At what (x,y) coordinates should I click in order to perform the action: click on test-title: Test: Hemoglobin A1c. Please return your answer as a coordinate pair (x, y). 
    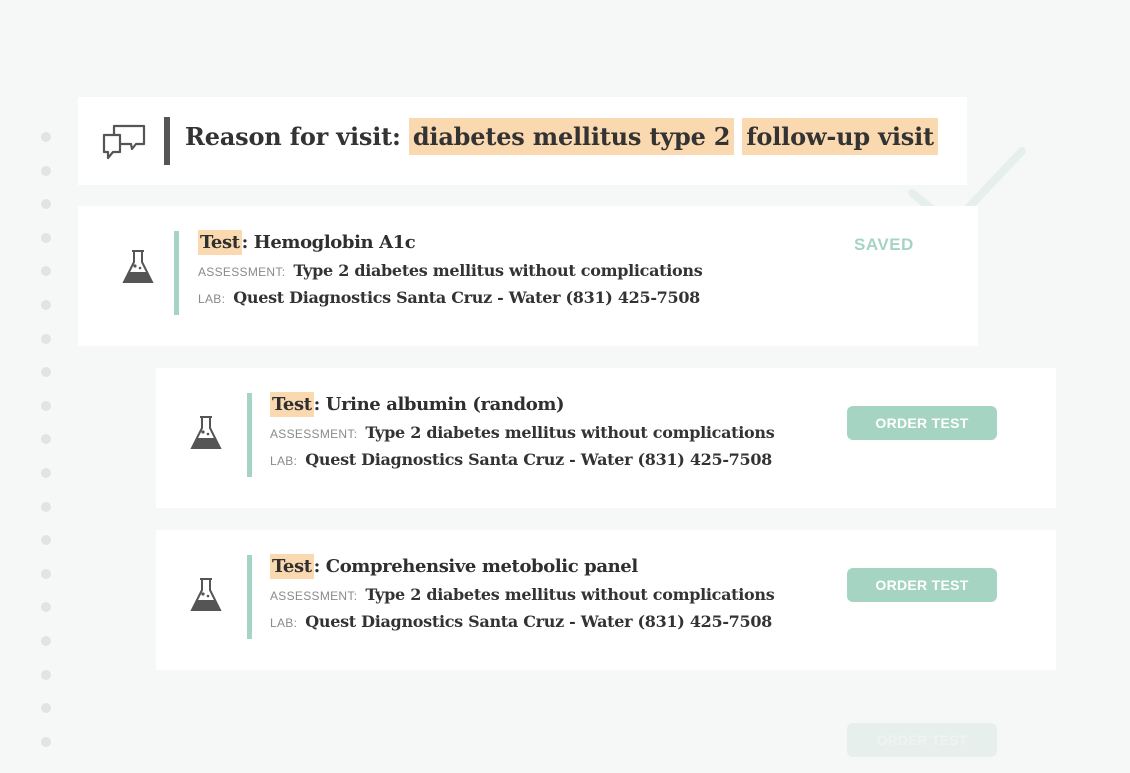
    Looking at the image, I should click on (307, 242).